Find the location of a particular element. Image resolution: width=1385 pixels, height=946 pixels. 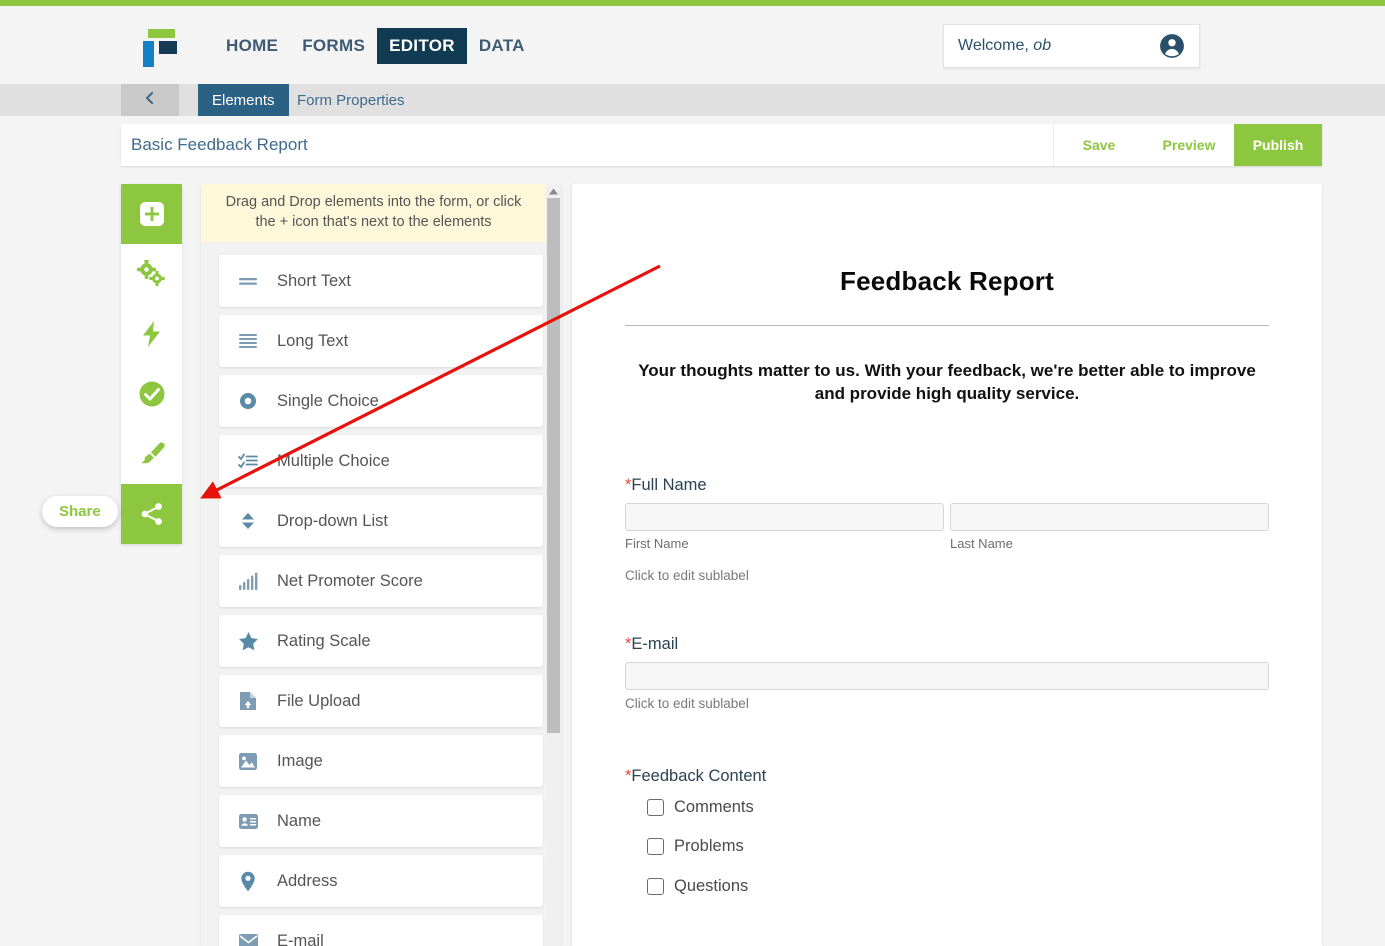

element-label: Long Text is located at coordinates (313, 340).